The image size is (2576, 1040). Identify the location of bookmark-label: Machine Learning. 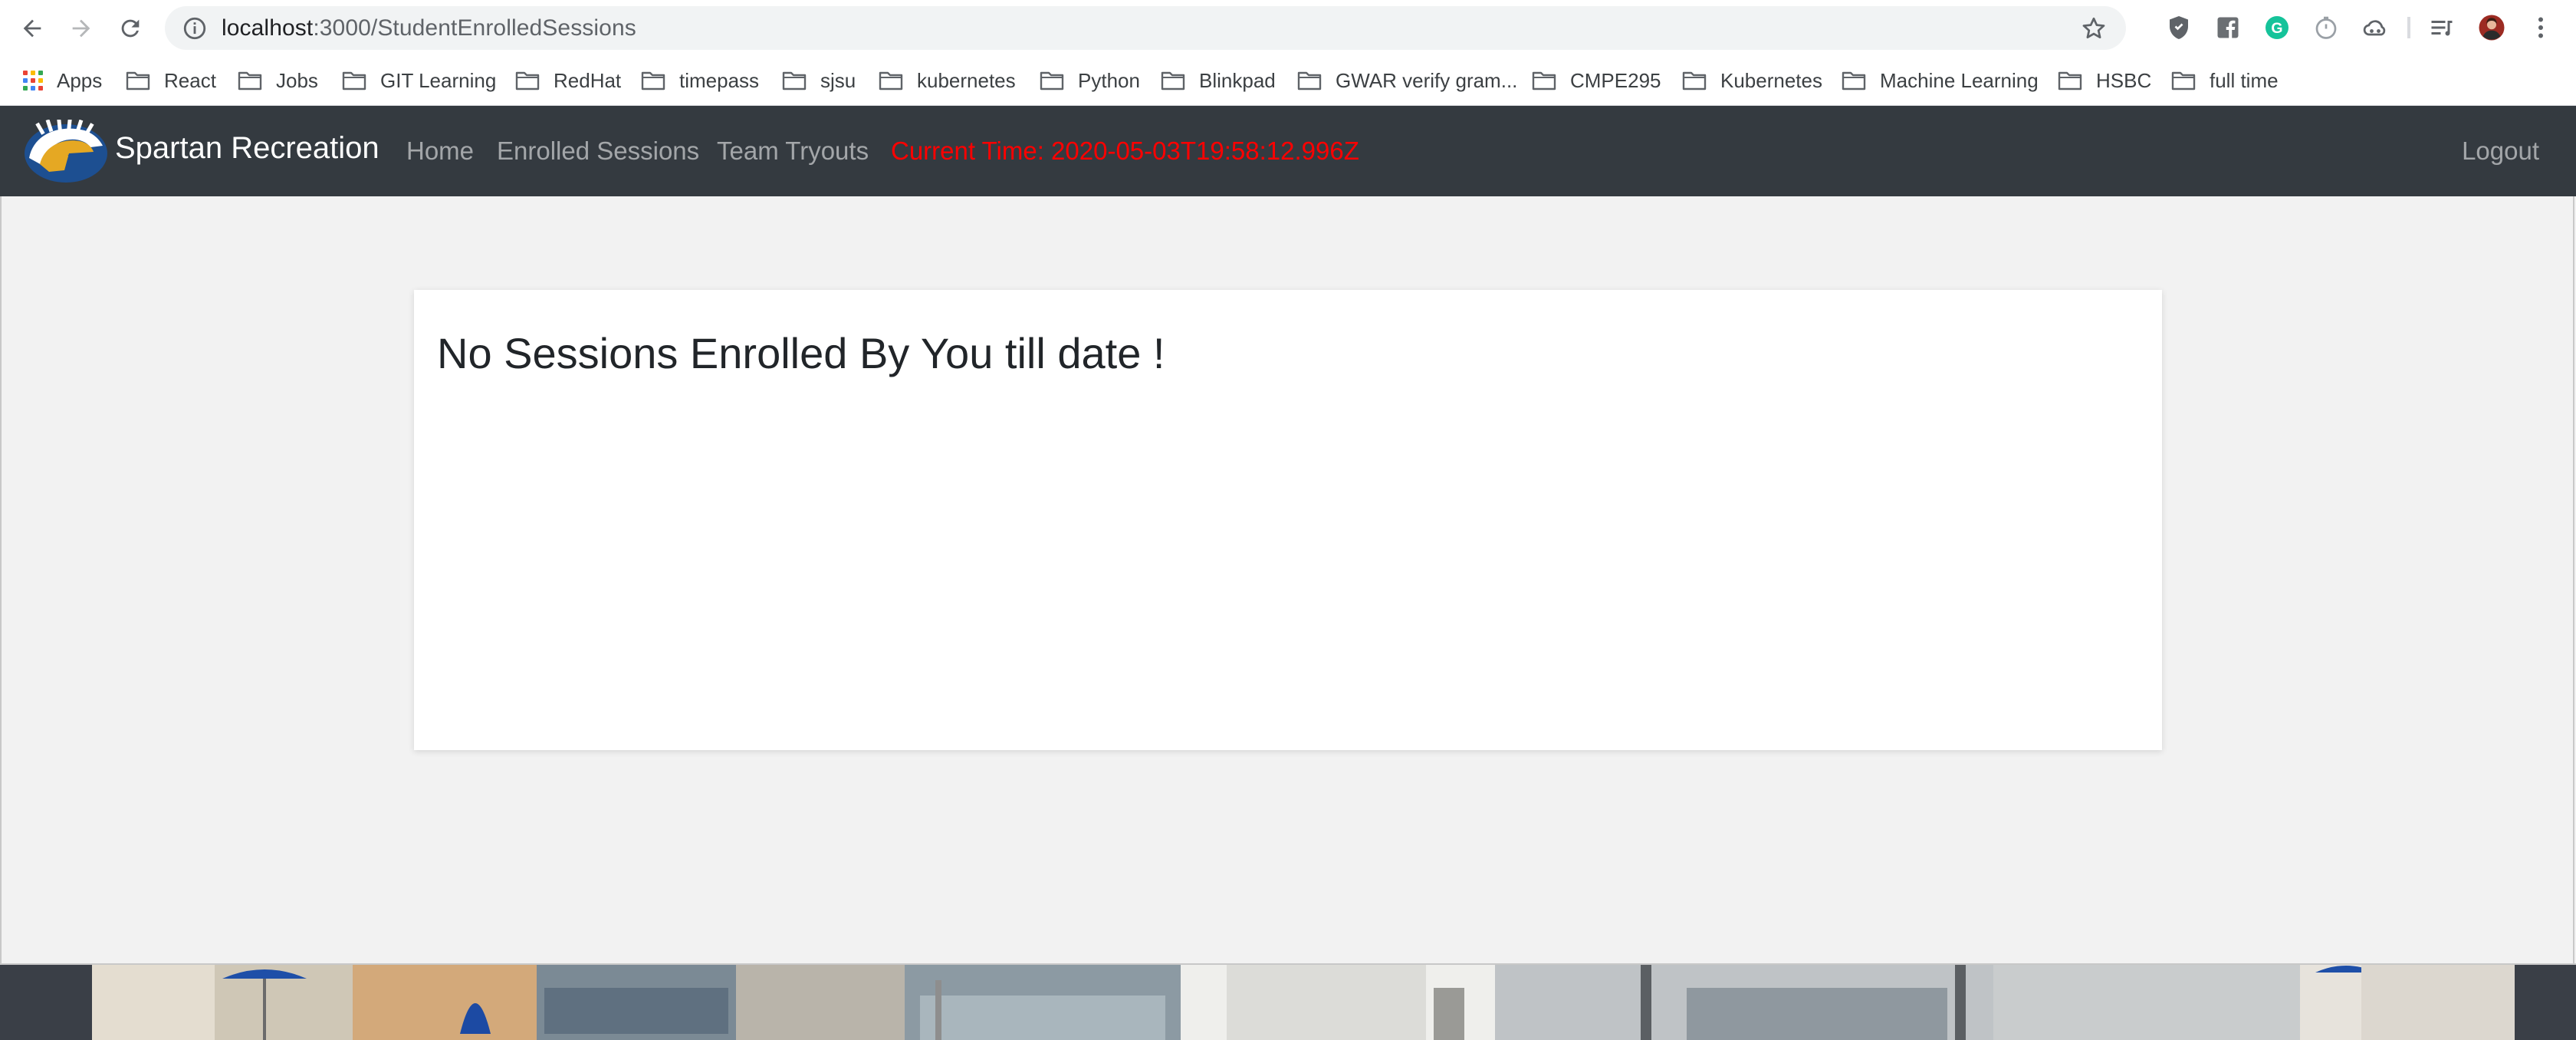
(1960, 80).